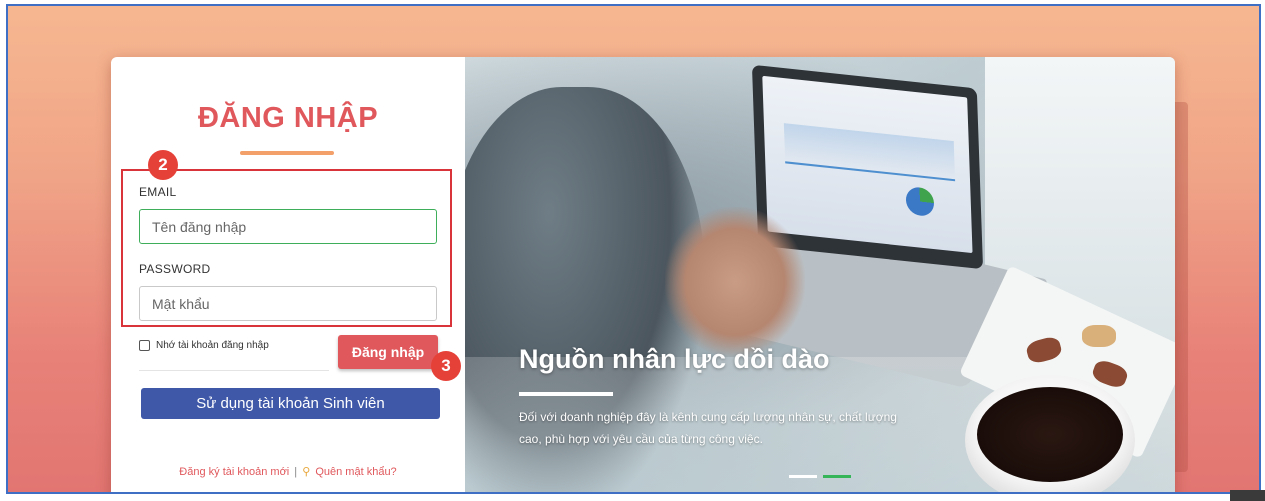  Describe the element at coordinates (175, 269) in the screenshot. I see `password-label: PASSWORD` at that location.